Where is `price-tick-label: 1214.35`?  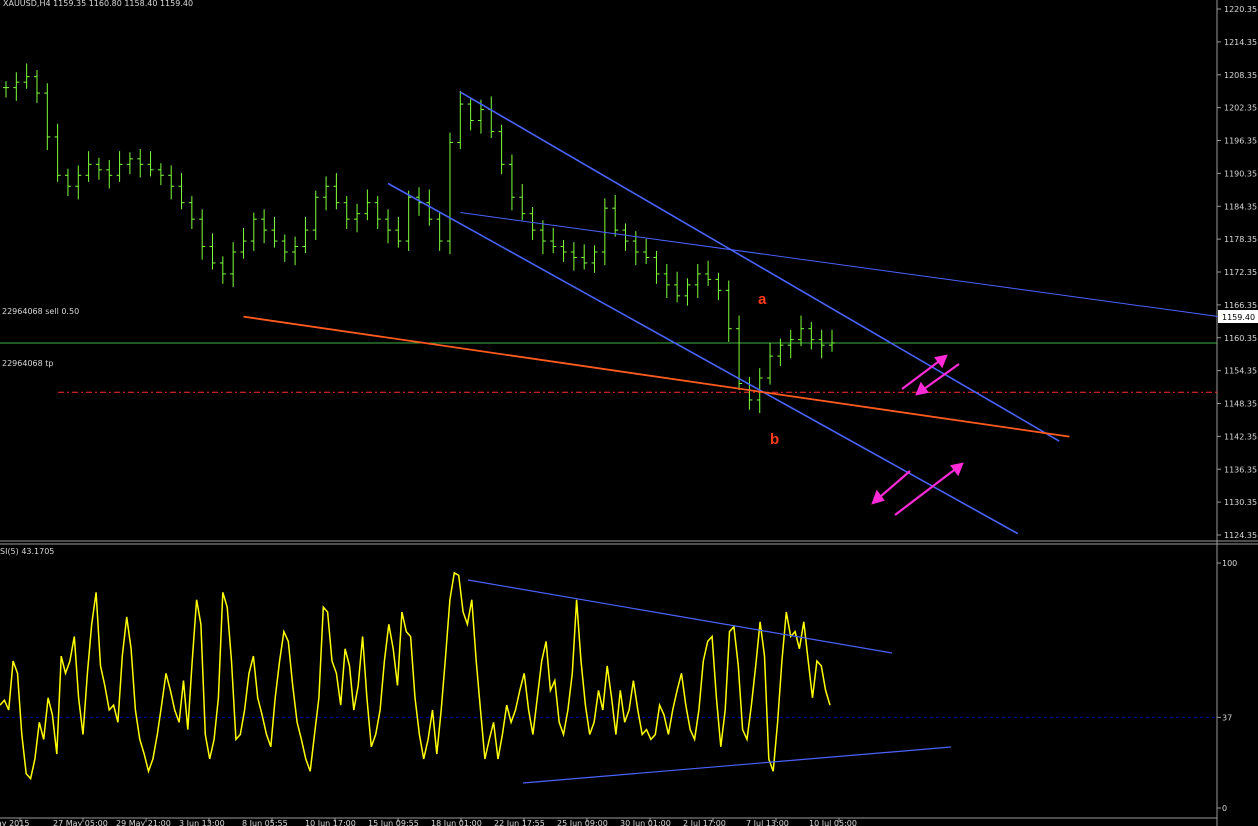
price-tick-label: 1214.35 is located at coordinates (1240, 42).